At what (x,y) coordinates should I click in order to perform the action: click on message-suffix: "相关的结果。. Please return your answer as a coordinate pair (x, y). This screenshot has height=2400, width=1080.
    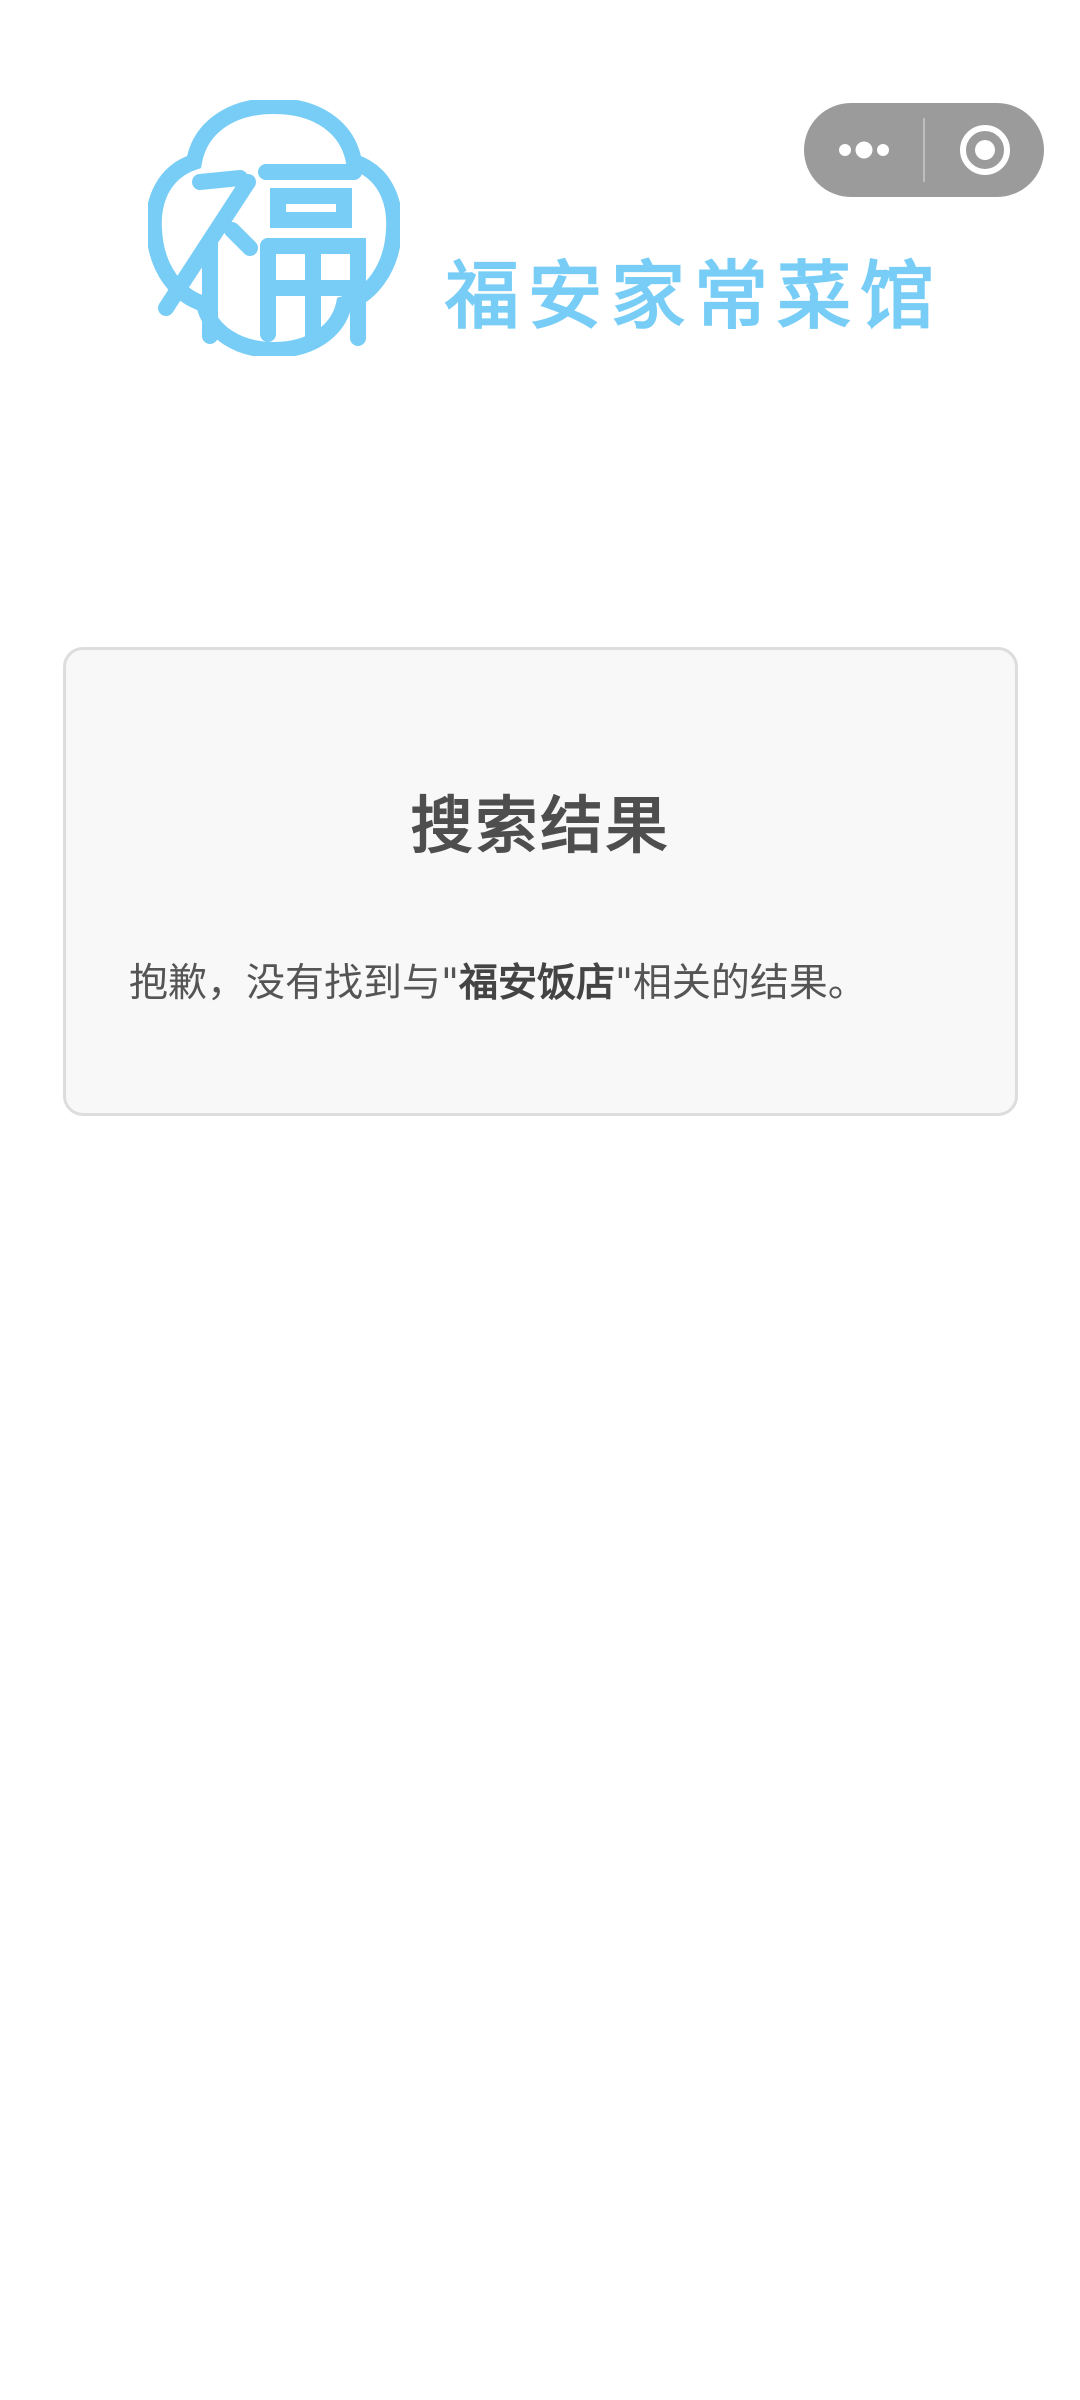
    Looking at the image, I should click on (740, 983).